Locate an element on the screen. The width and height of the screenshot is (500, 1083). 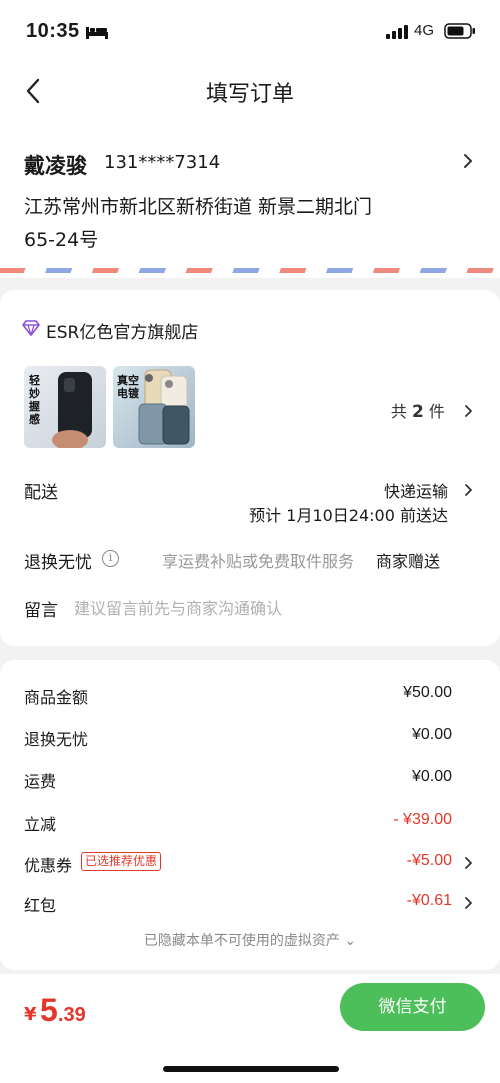
item-count-prefix: 共 is located at coordinates (398, 411).